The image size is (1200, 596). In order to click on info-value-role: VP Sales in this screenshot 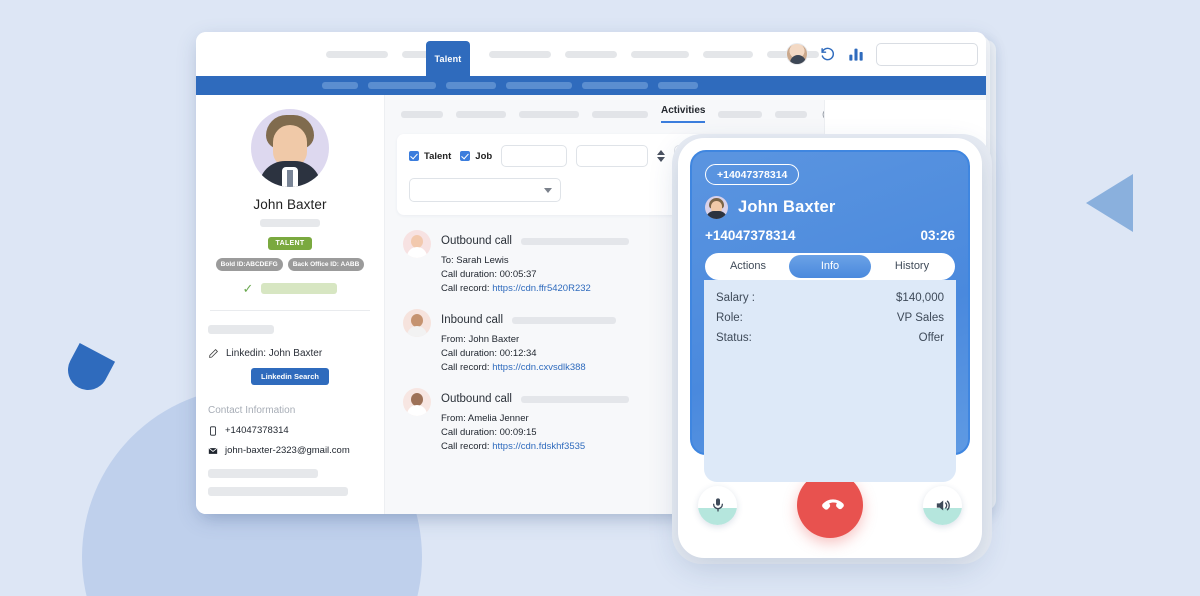, I will do `click(920, 318)`.